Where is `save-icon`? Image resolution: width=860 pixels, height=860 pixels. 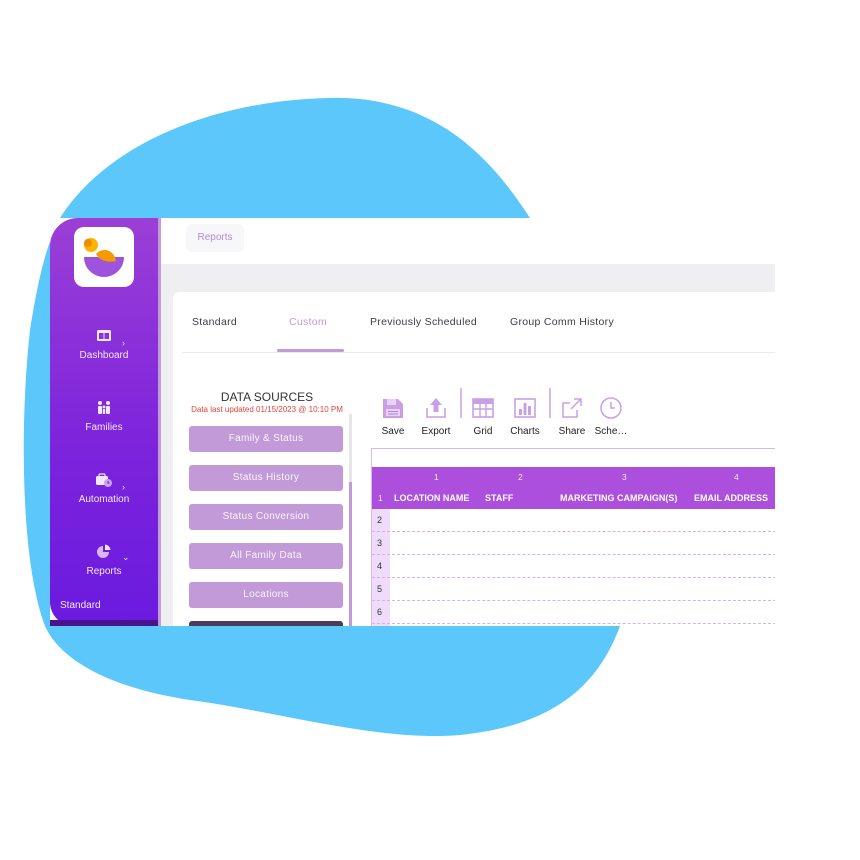
save-icon is located at coordinates (393, 408).